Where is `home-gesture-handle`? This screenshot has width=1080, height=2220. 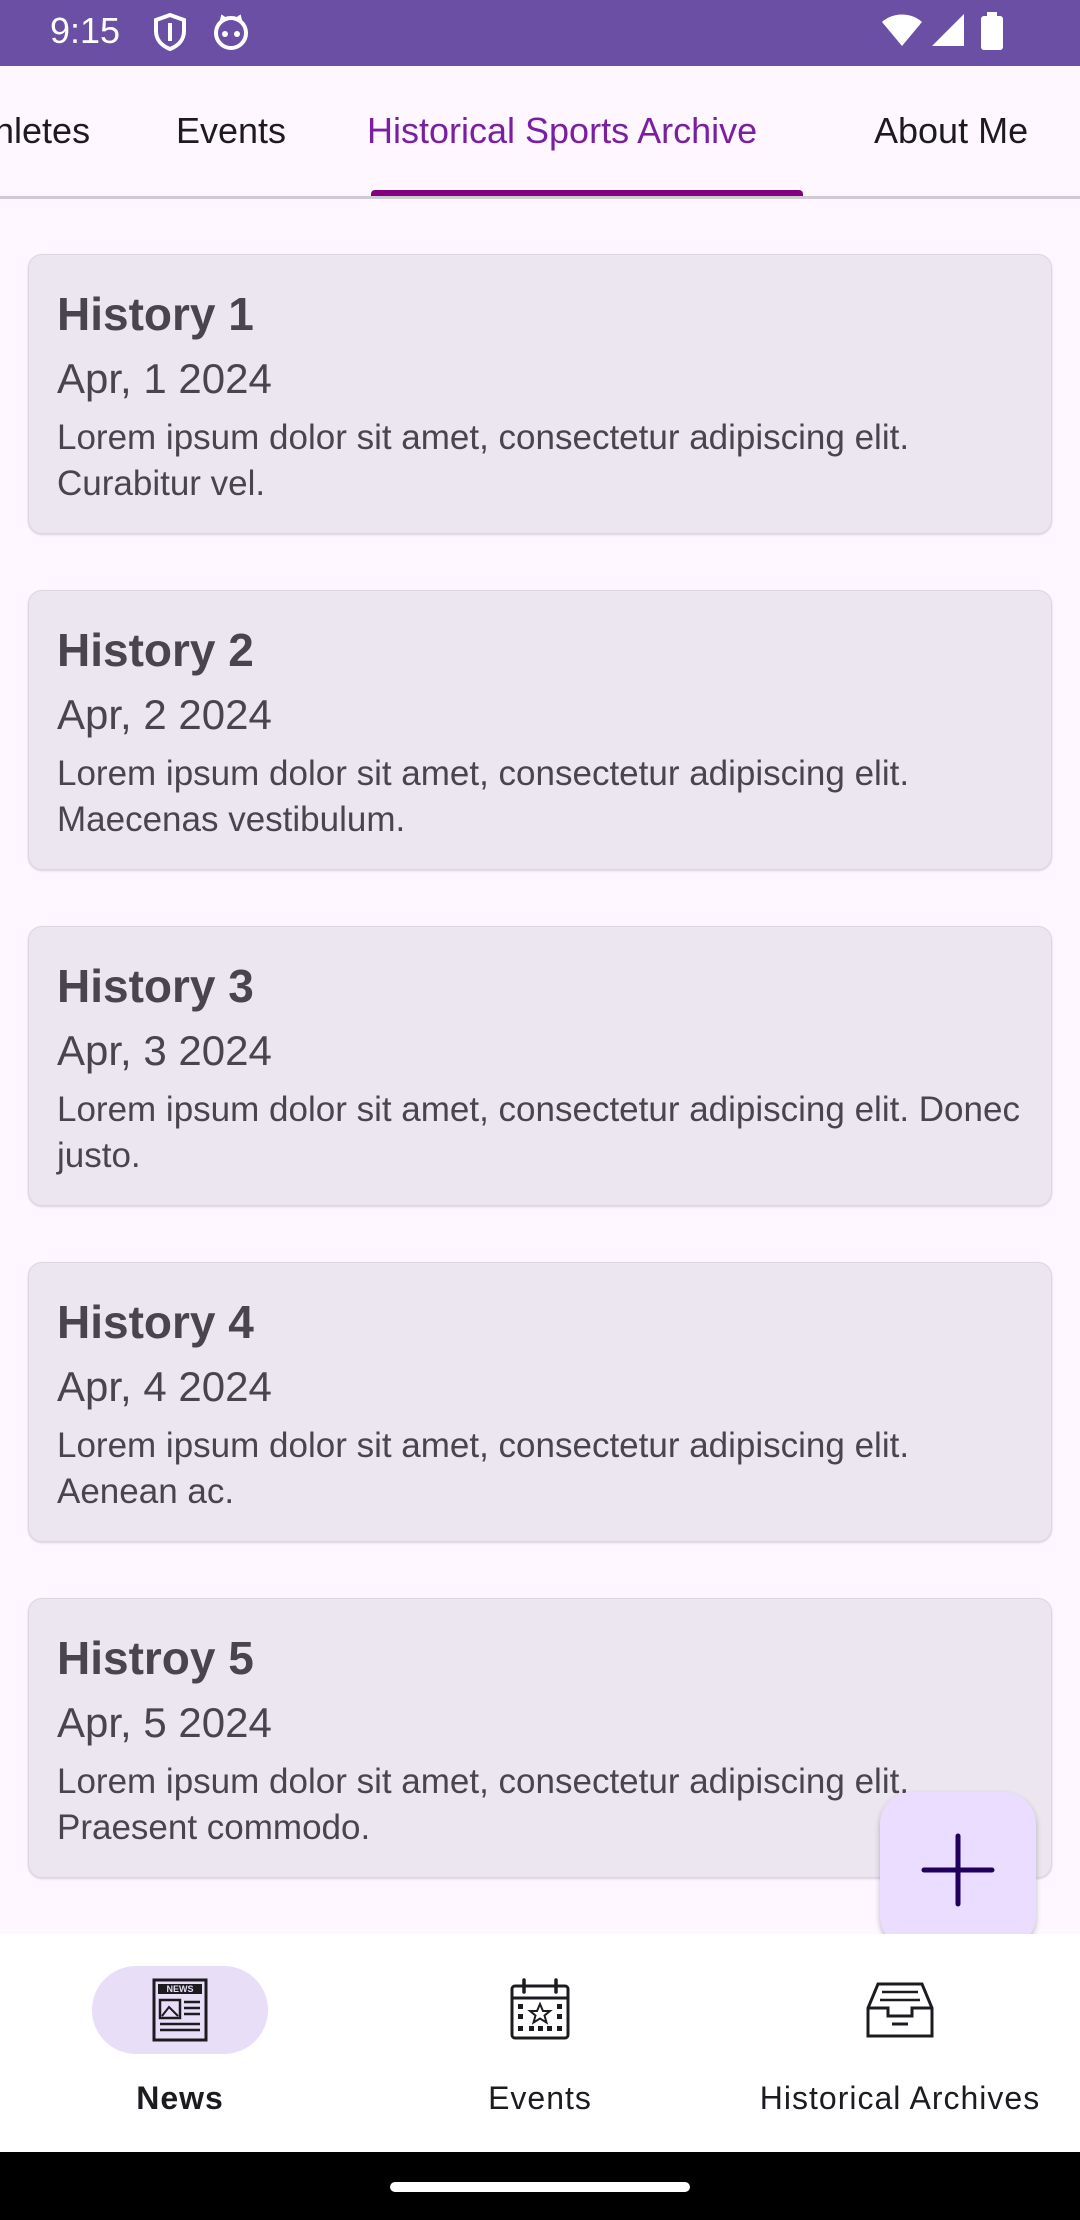
home-gesture-handle is located at coordinates (540, 2187).